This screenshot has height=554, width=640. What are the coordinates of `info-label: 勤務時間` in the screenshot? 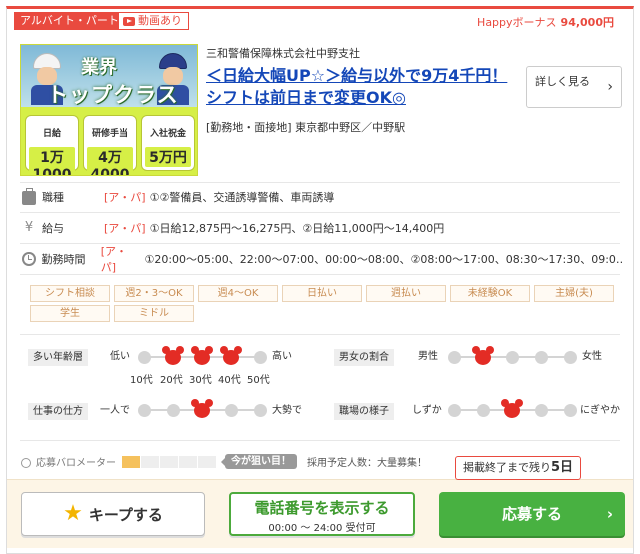 It's located at (63, 259).